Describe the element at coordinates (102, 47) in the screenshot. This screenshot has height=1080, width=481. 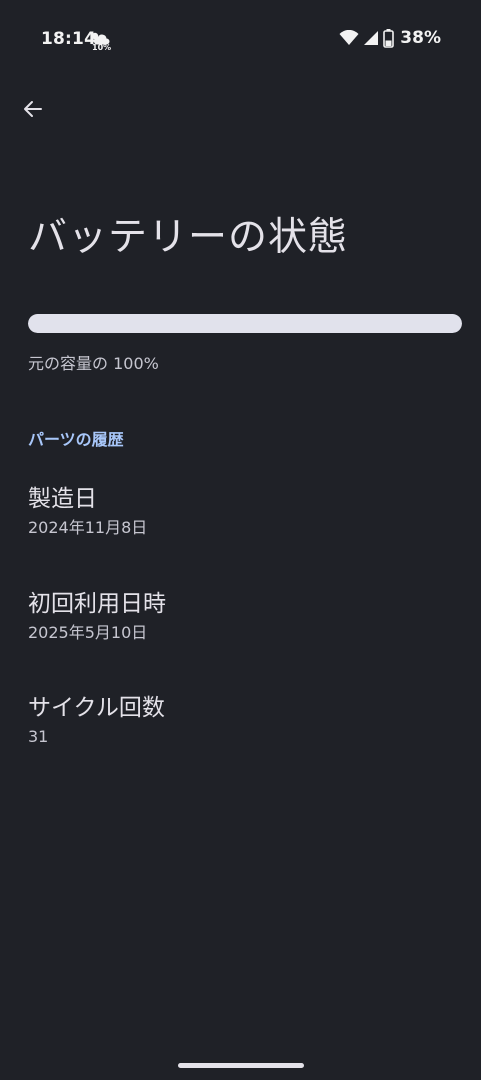
I see `precipitation-text: 10%` at that location.